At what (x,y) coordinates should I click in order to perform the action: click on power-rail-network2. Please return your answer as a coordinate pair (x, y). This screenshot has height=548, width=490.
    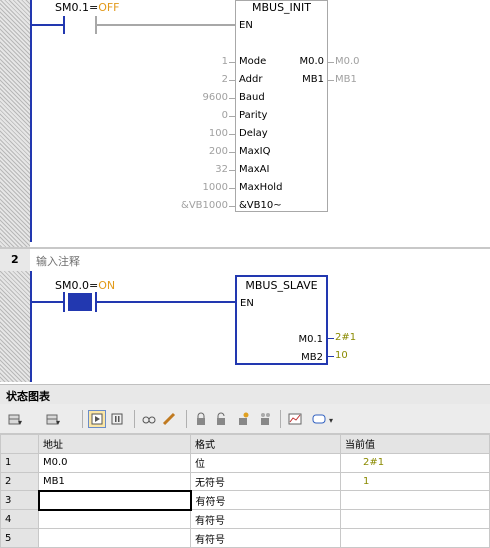
    Looking at the image, I should click on (31, 326).